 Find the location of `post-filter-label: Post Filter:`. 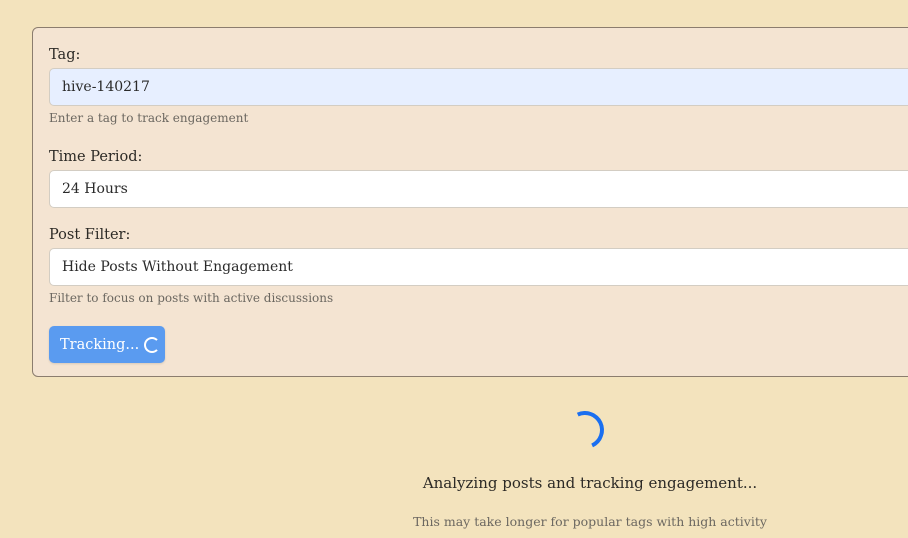

post-filter-label: Post Filter: is located at coordinates (90, 235).